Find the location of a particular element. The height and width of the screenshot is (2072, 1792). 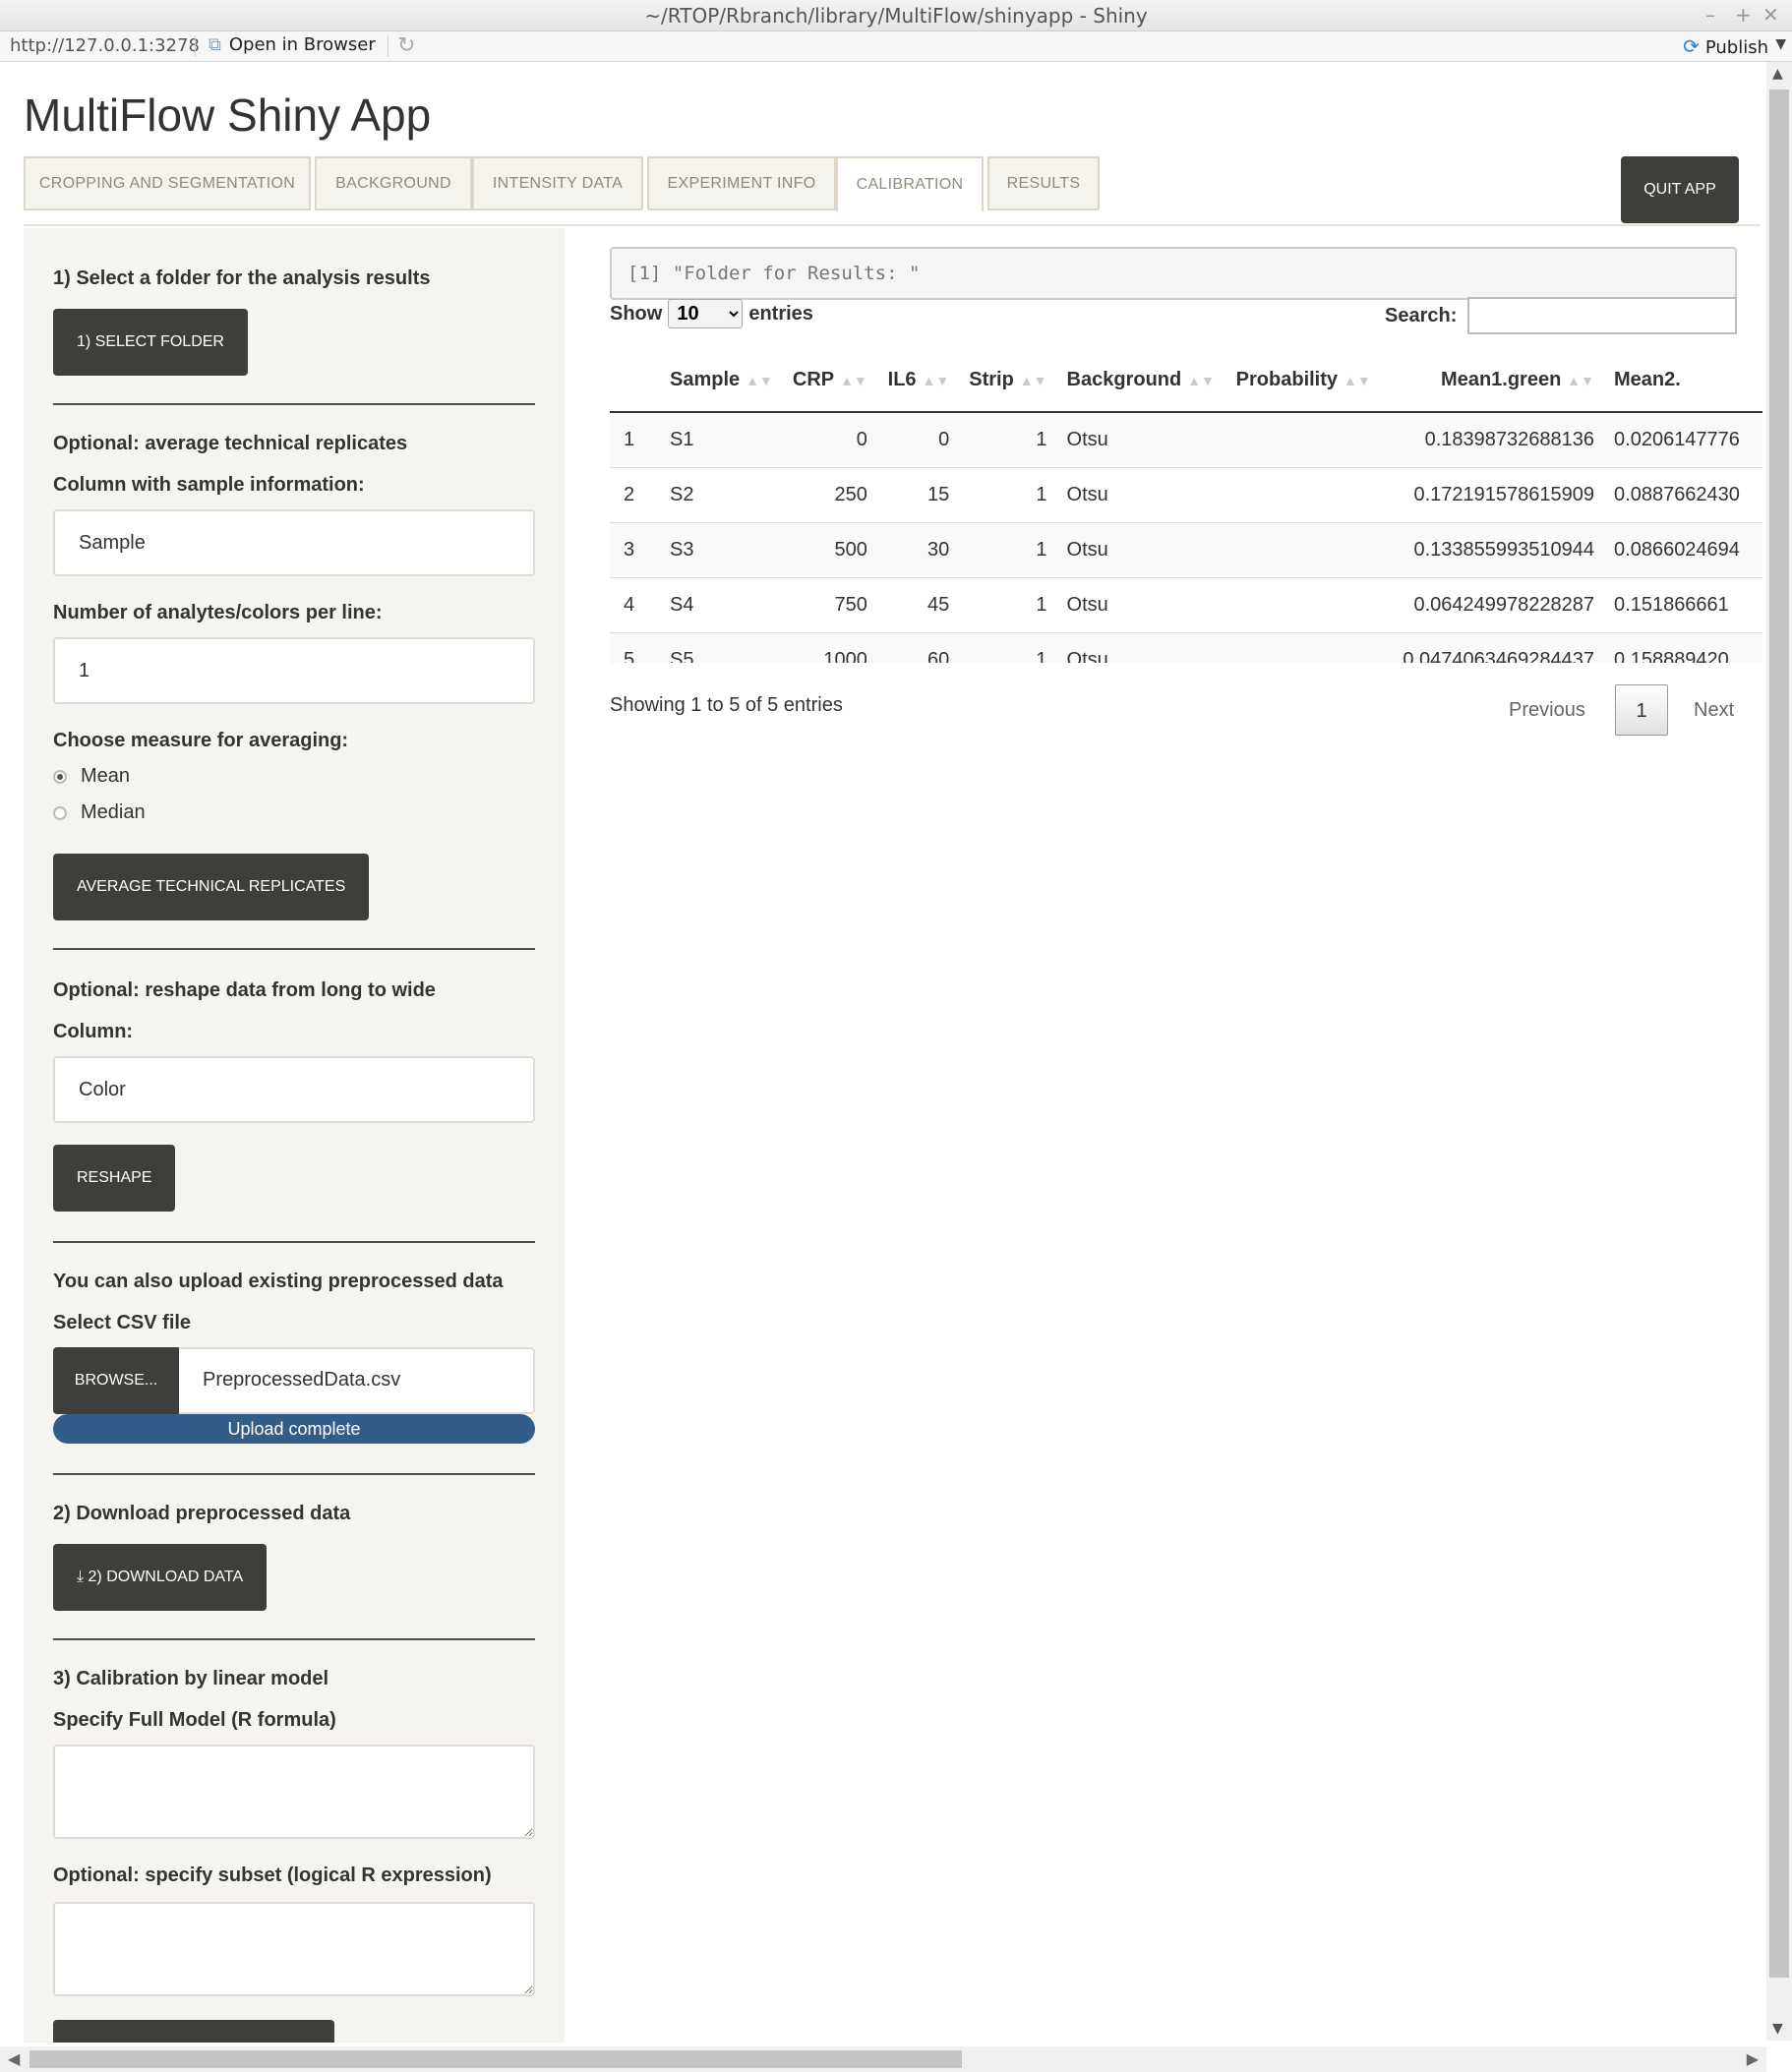

sample-column-input is located at coordinates (294, 542).